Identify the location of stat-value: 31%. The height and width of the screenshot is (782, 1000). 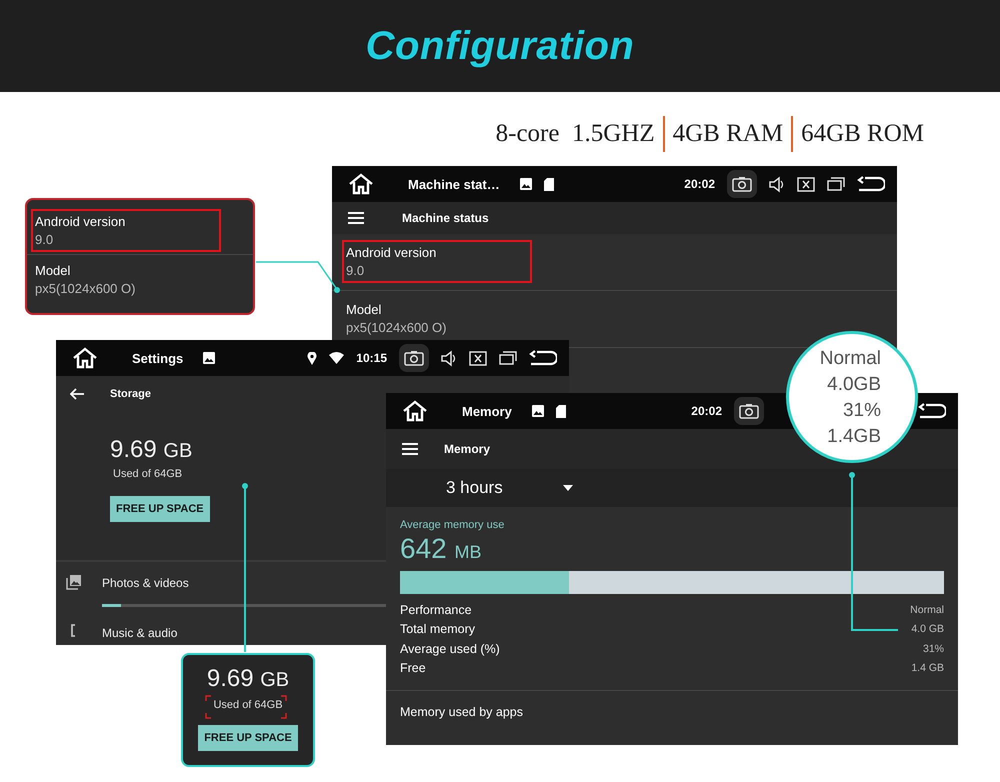
(933, 648).